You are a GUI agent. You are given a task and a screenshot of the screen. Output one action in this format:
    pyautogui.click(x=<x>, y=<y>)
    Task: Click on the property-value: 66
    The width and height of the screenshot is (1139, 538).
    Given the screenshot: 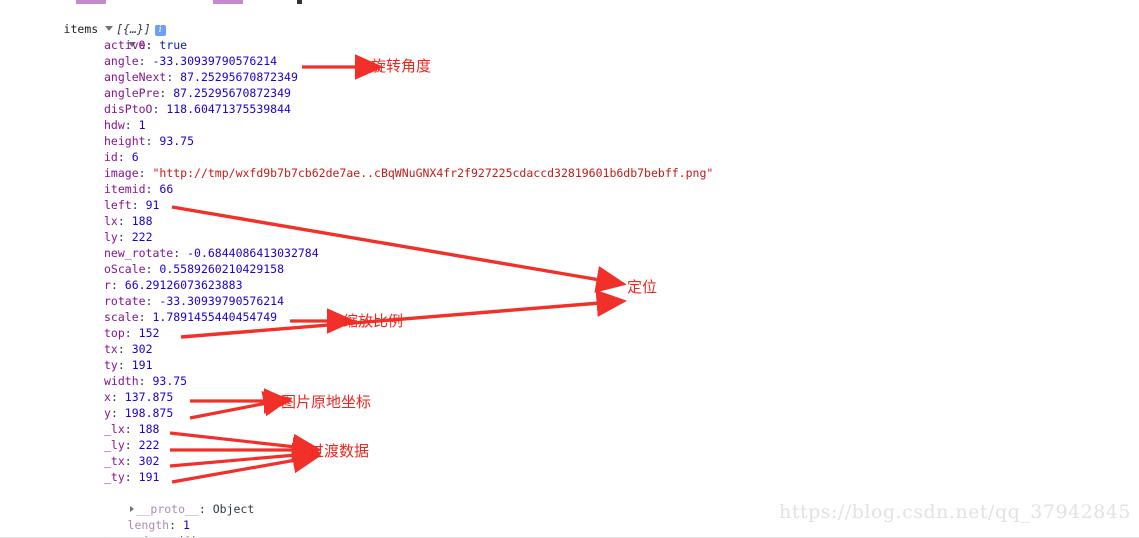 What is the action you would take?
    pyautogui.click(x=166, y=189)
    